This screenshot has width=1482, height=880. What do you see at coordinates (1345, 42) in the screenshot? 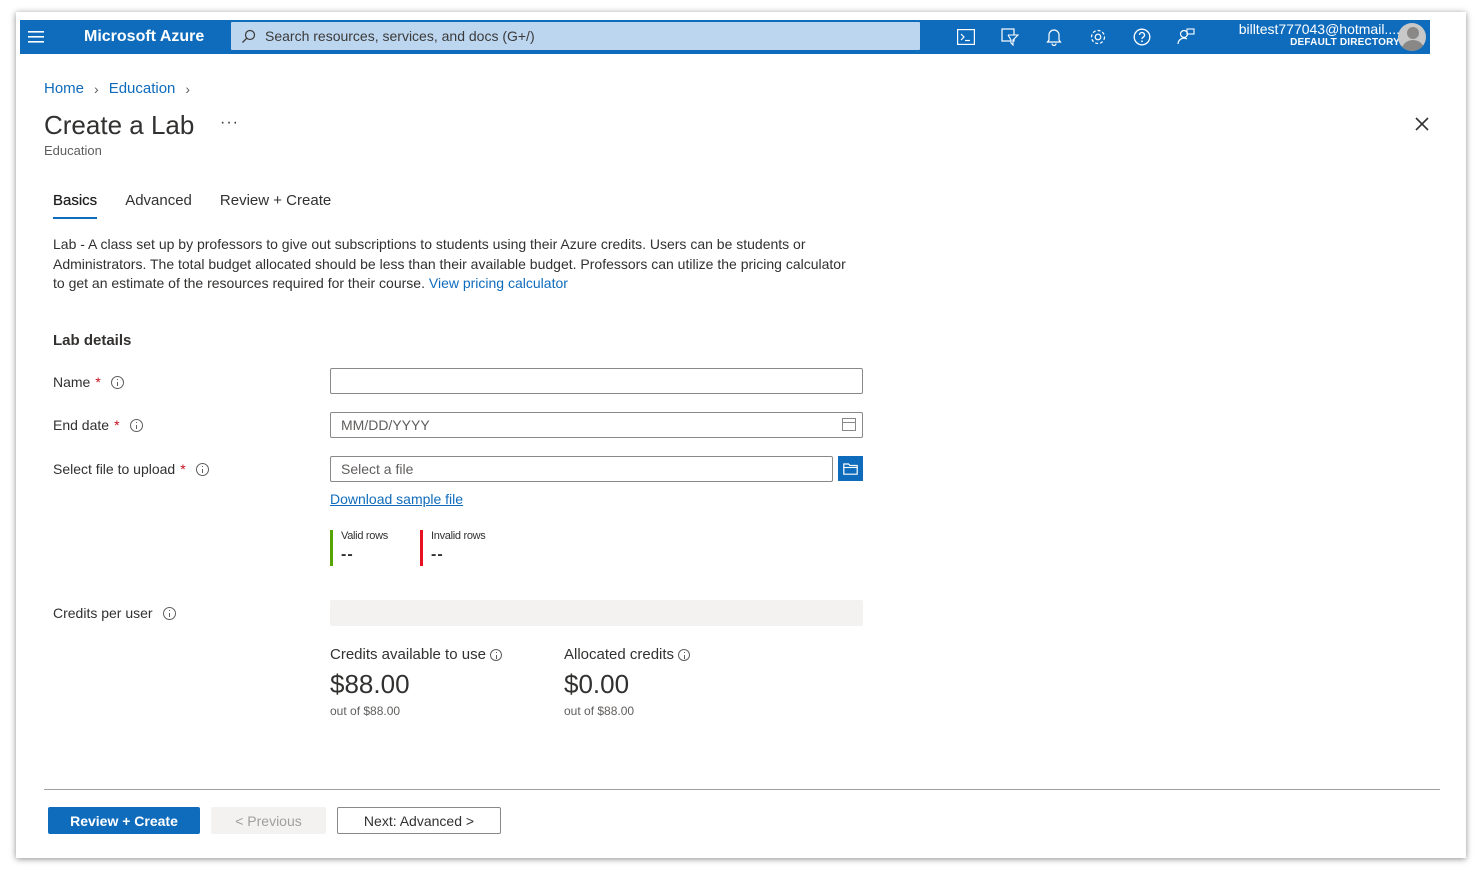
I see `account-directory: DEFAULT DIRECTORY` at bounding box center [1345, 42].